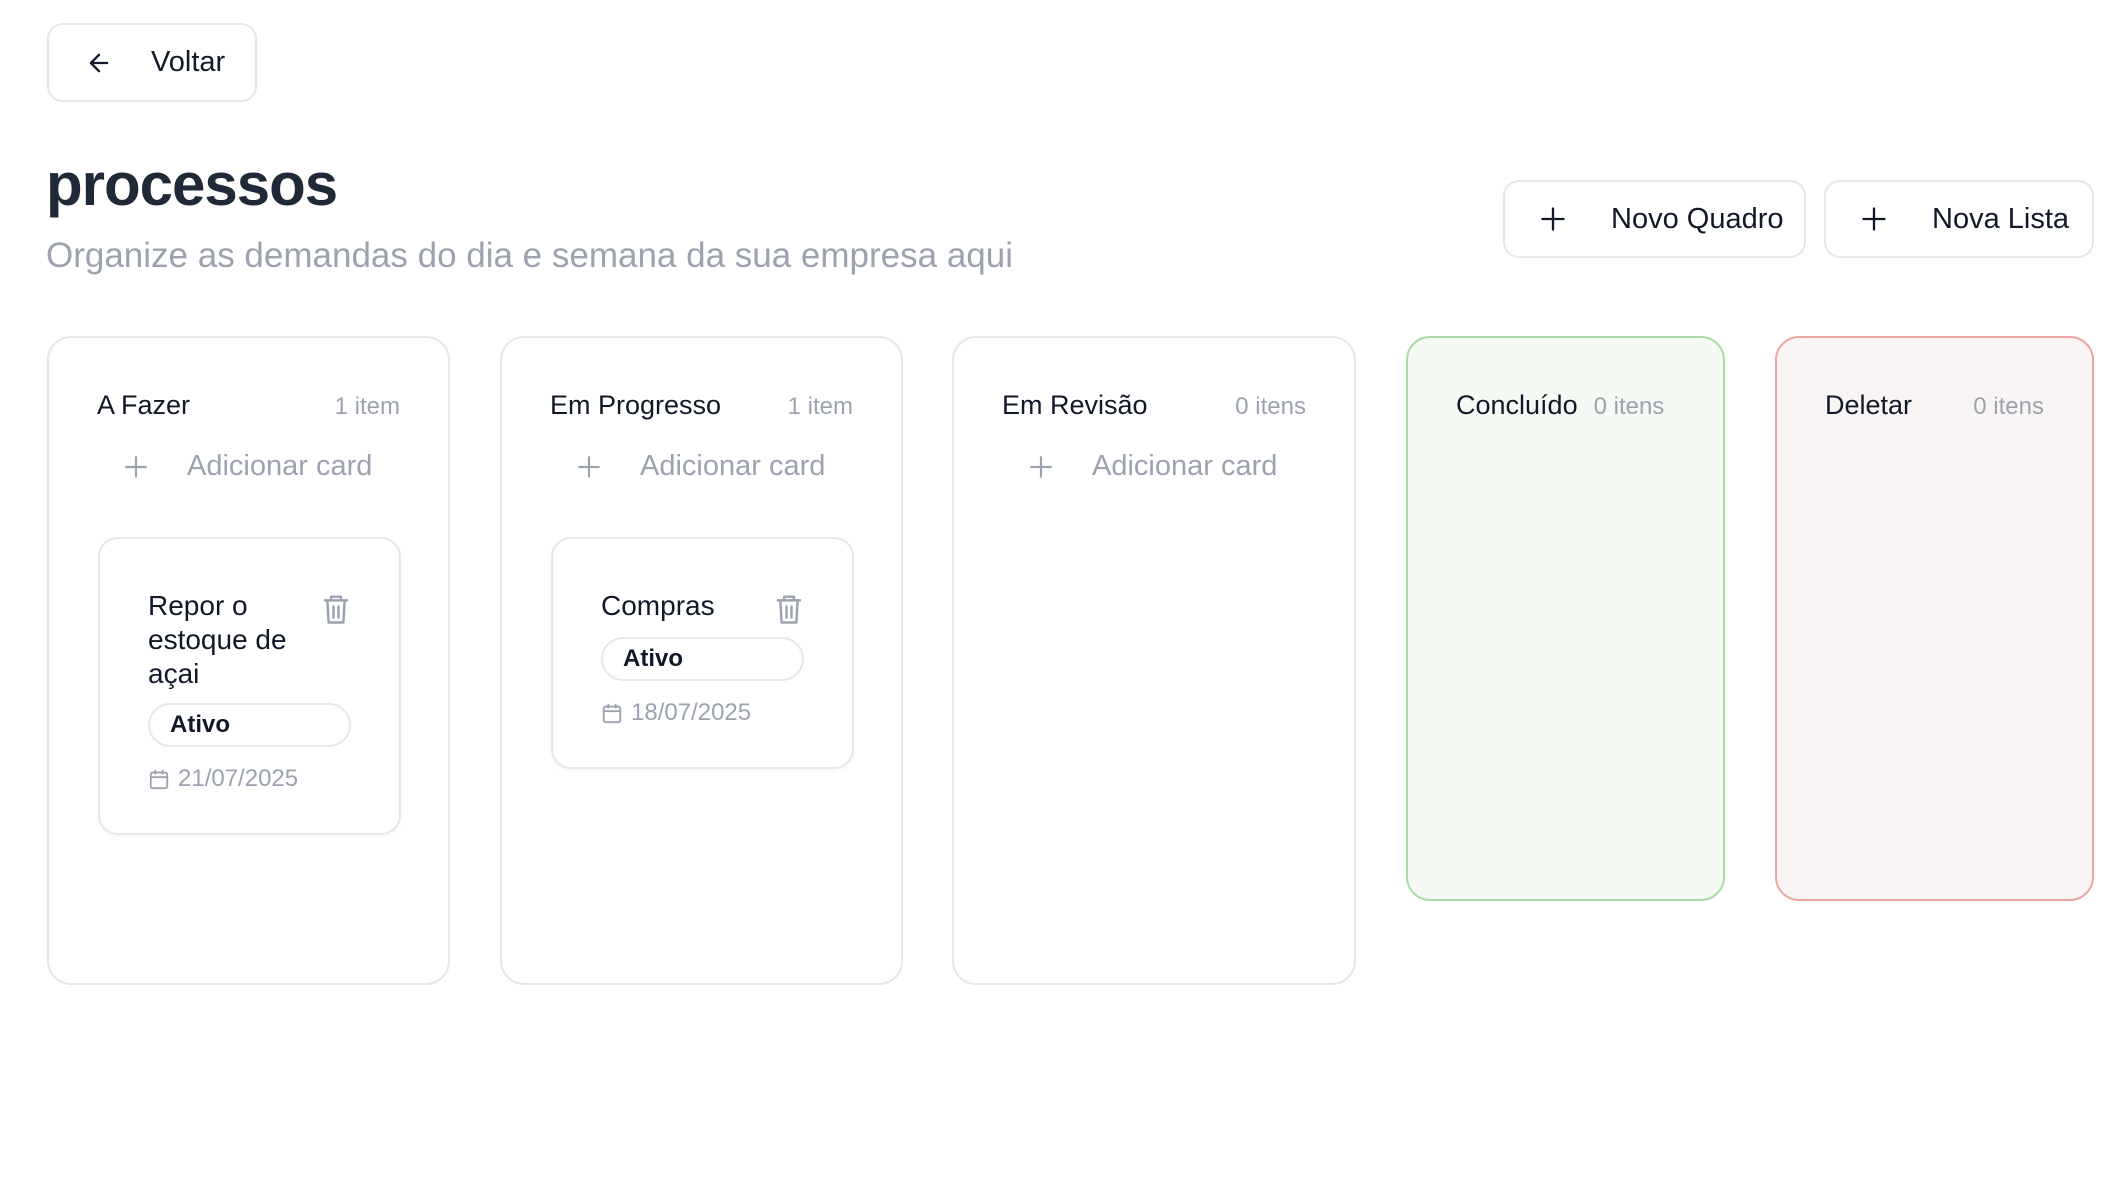 This screenshot has height=1198, width=2124. Describe the element at coordinates (144, 405) in the screenshot. I see `column-name: A Fazer` at that location.